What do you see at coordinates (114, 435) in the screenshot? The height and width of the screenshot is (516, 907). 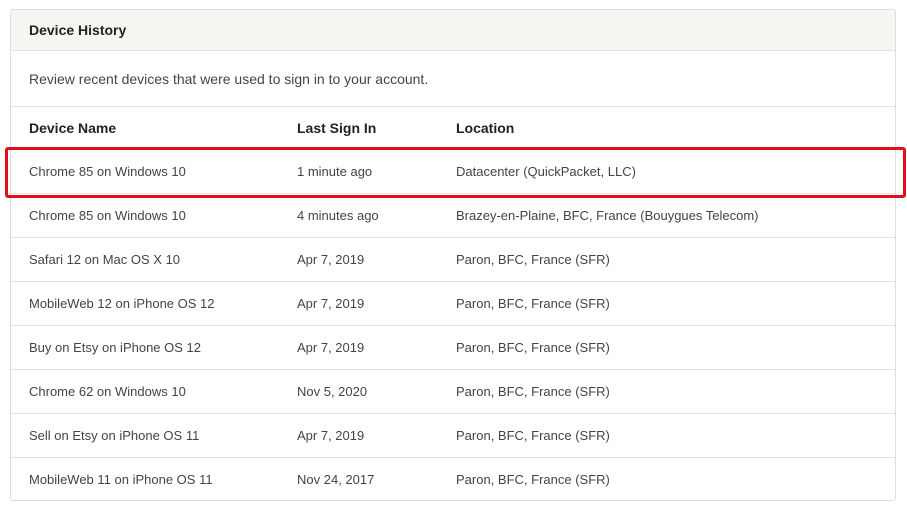 I see `device-name-cell: Sell on Etsy on iPhone OS 11` at bounding box center [114, 435].